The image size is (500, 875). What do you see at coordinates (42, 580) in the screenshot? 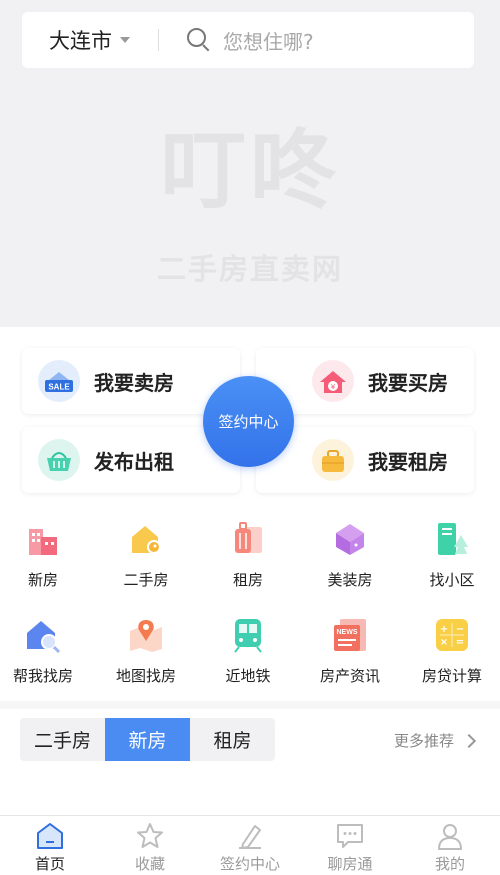
I see `grid-label: 新房` at bounding box center [42, 580].